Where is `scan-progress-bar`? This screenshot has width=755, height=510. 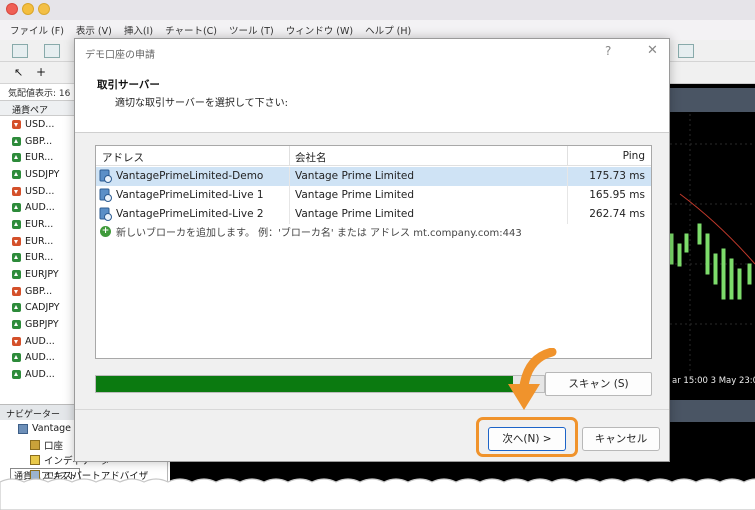
scan-progress-bar is located at coordinates (320, 384).